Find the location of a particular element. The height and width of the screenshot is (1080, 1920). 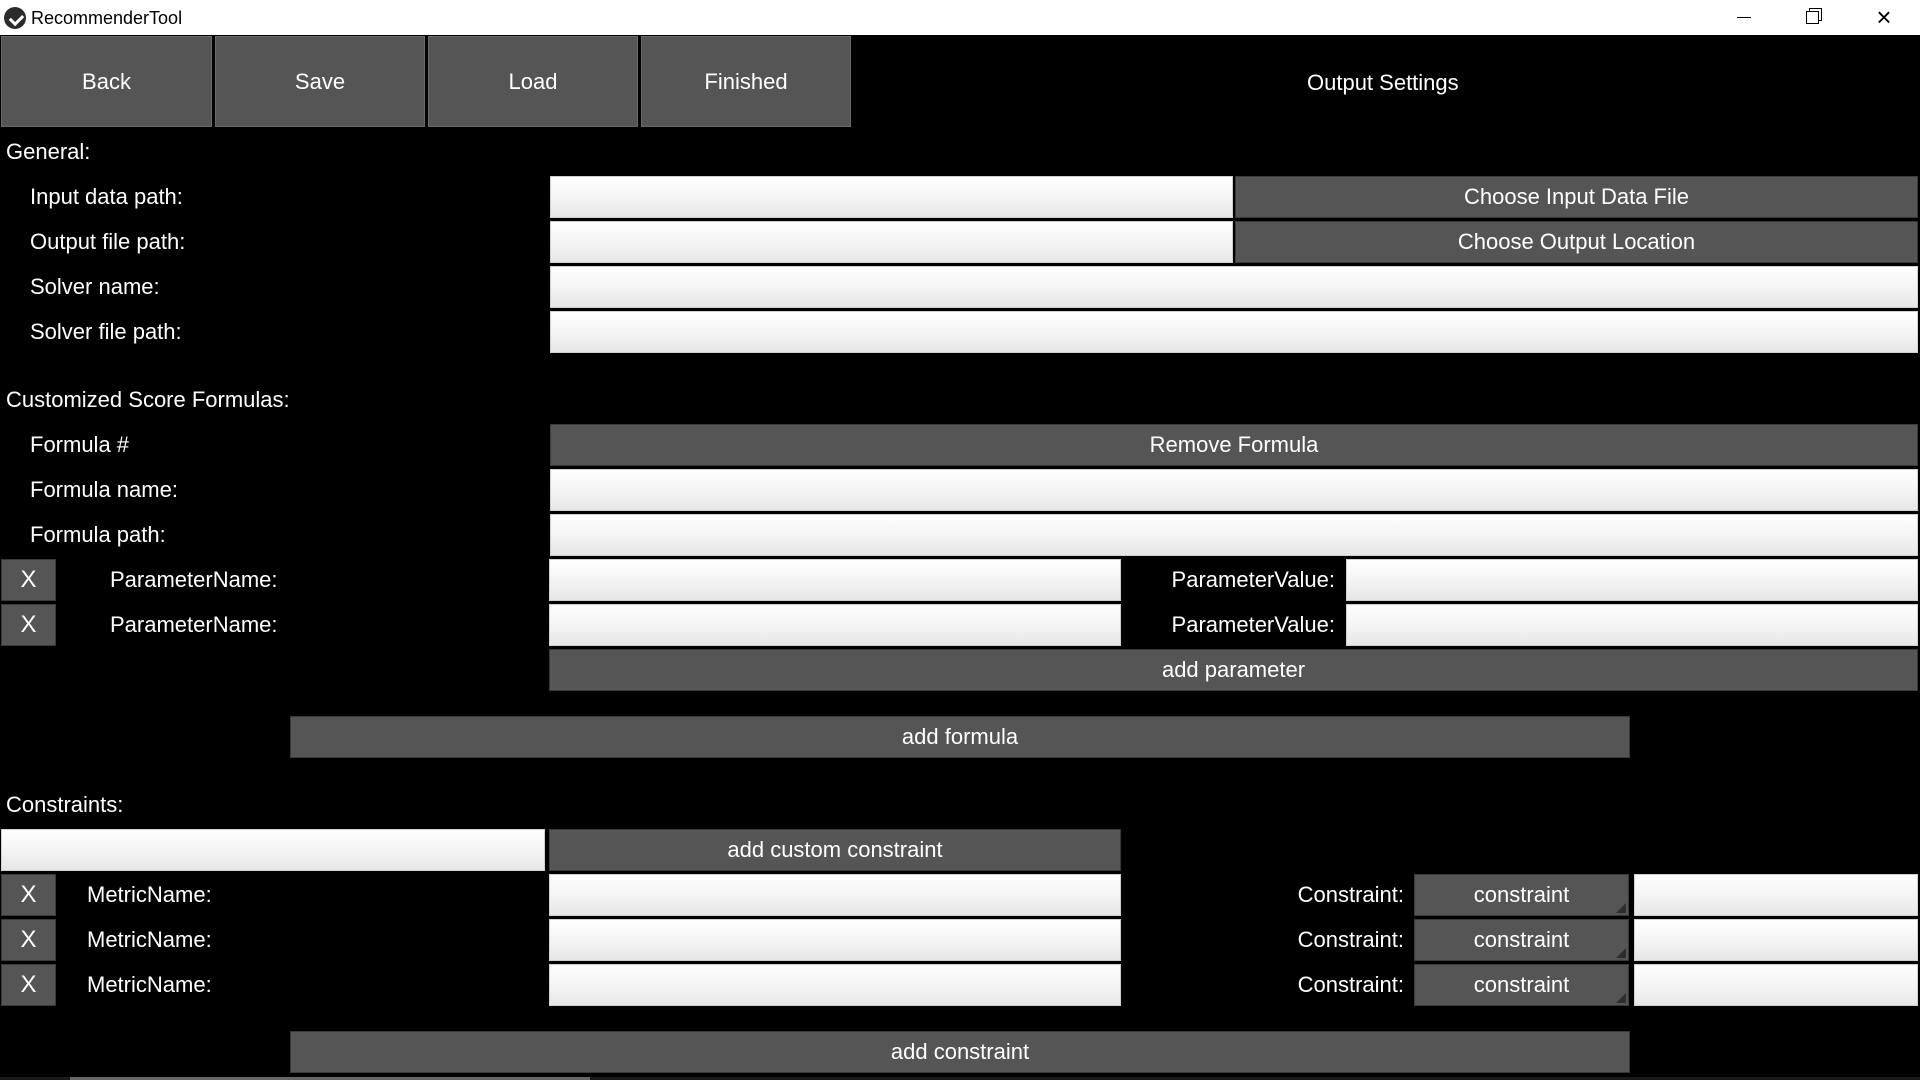

constraints-heading: Constraints: is located at coordinates (65, 804).